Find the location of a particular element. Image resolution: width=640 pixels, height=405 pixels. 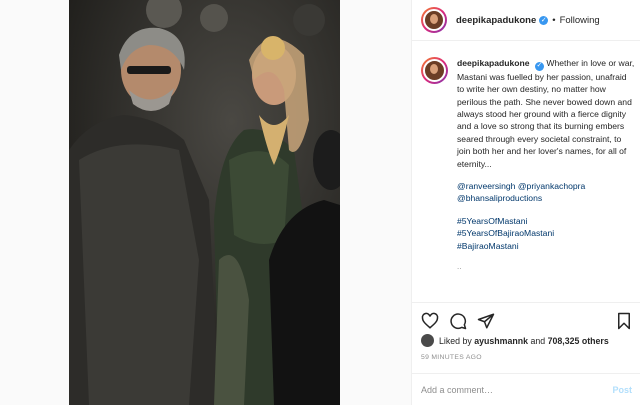

liked-by-user: ayushmannk is located at coordinates (501, 341).